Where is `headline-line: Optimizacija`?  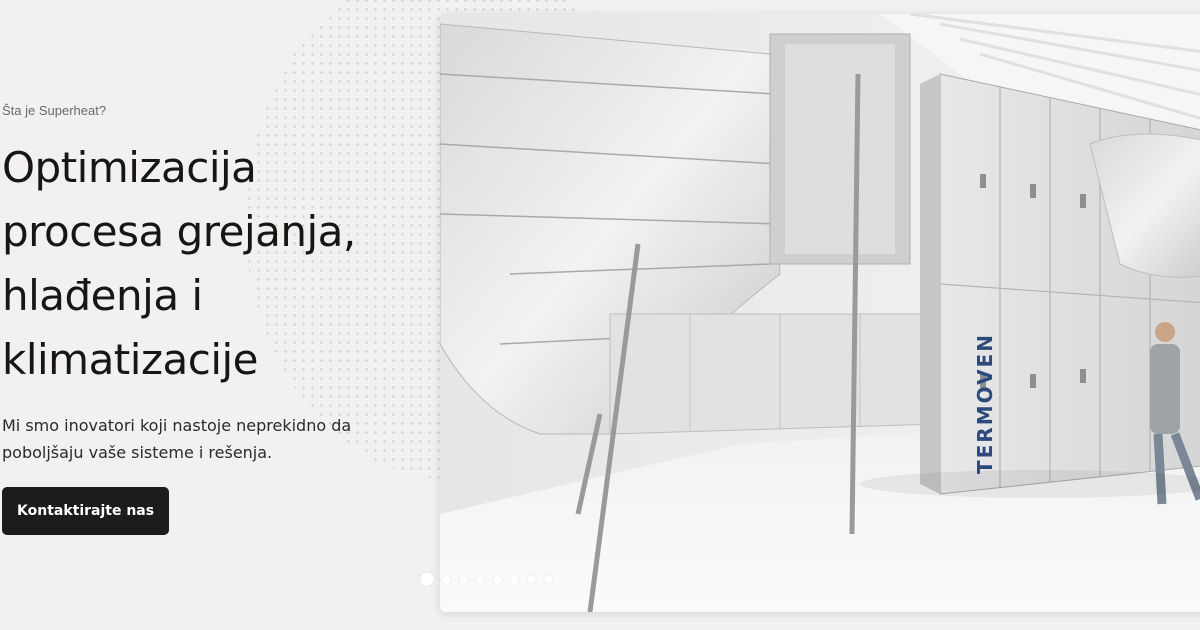
headline-line: Optimizacija is located at coordinates (129, 167).